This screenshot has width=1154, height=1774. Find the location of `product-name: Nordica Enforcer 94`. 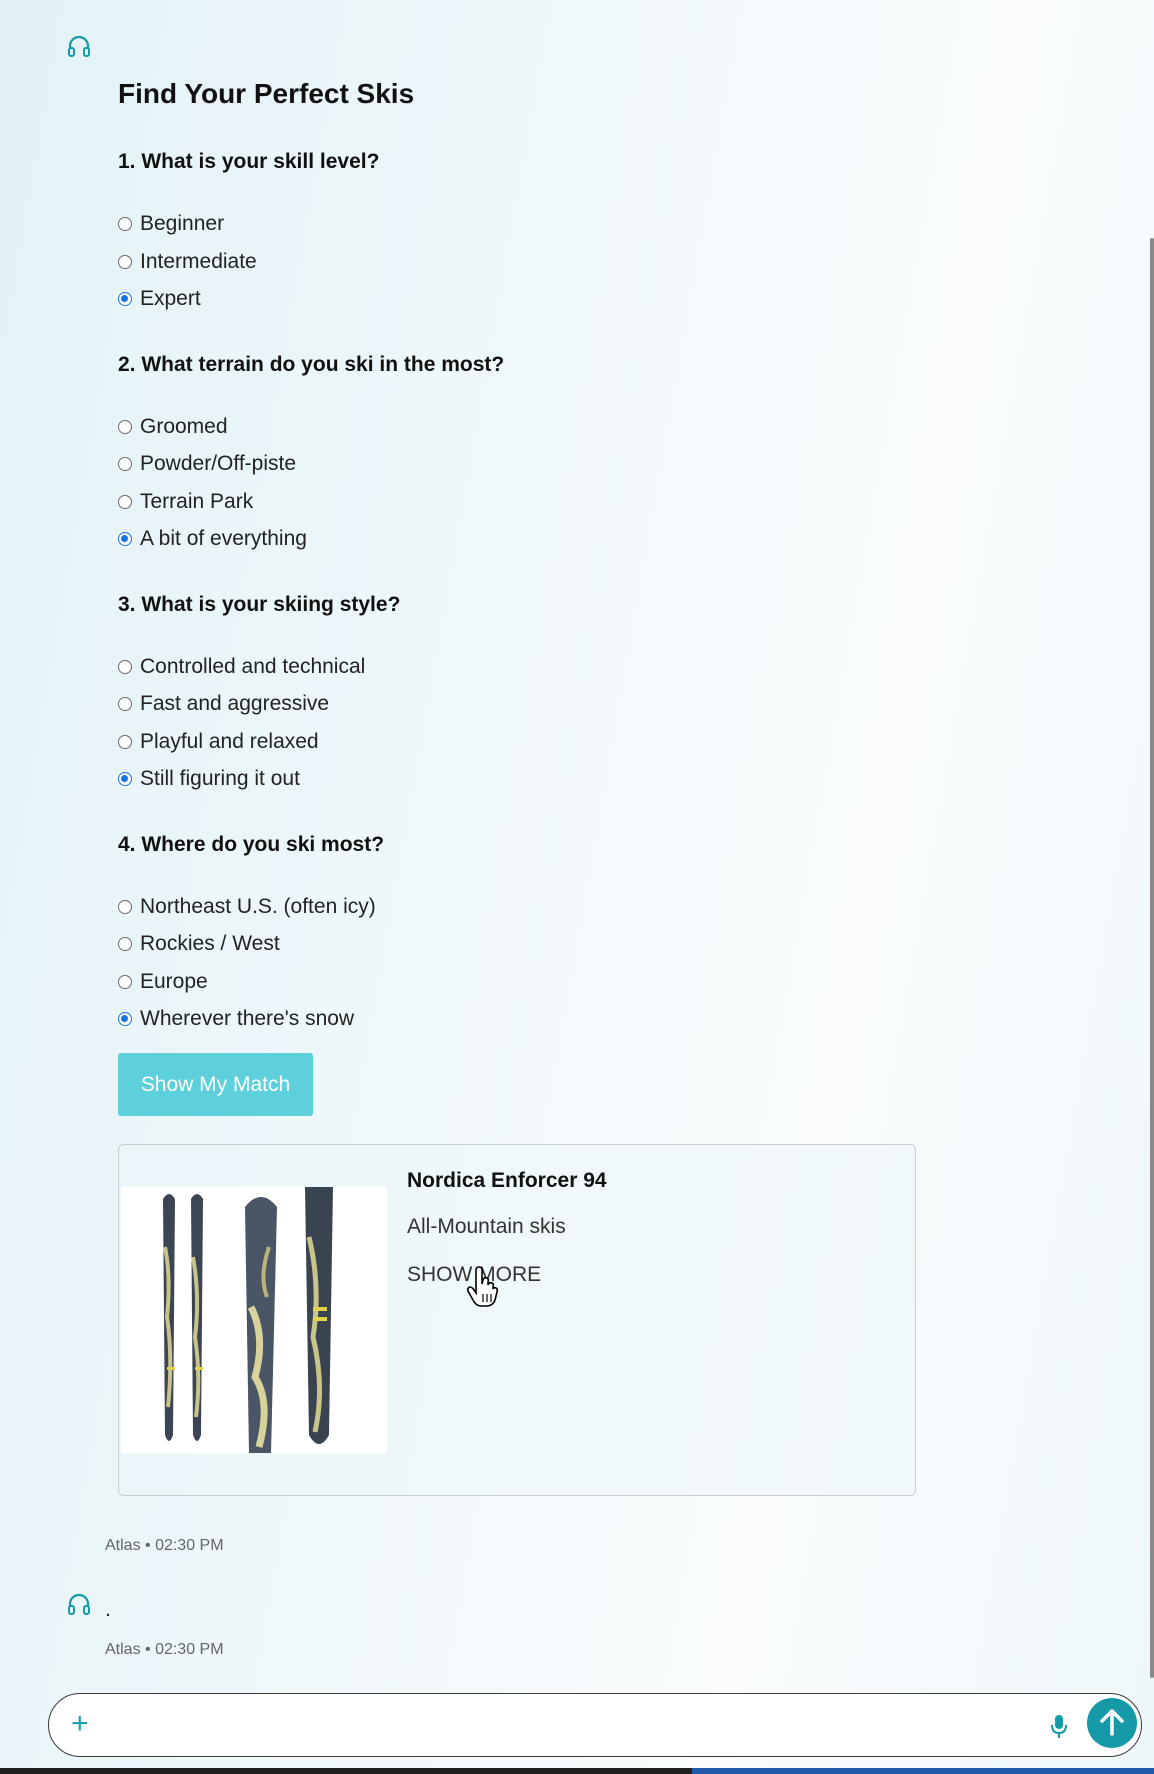

product-name: Nordica Enforcer 94 is located at coordinates (507, 1180).